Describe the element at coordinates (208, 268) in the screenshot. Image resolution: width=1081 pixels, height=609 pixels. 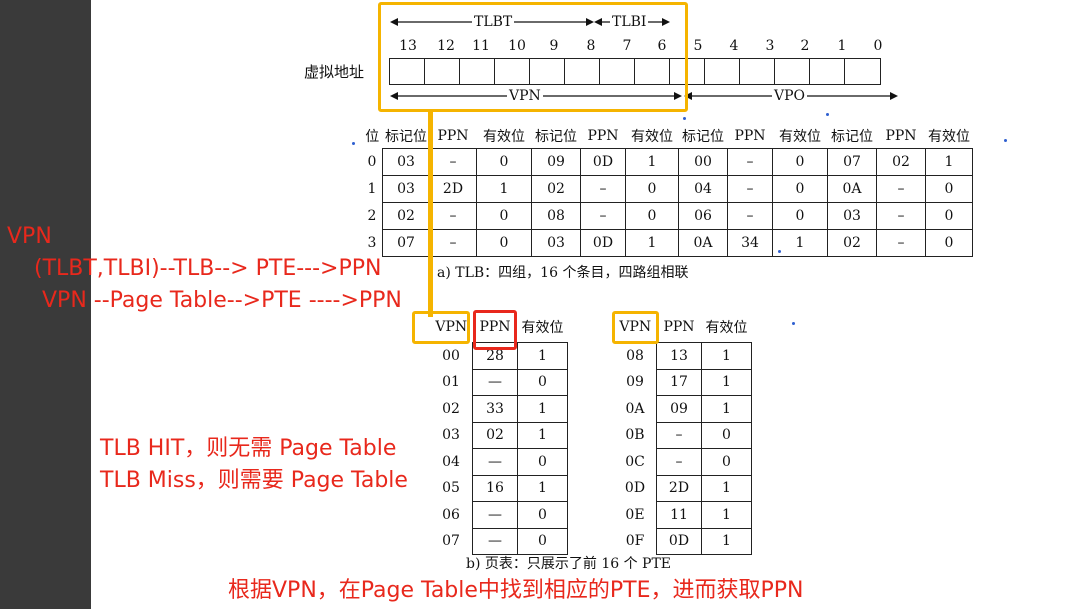
I see `annotation-tlb-path: (TLBT,TLBI)--TLB--> PTE--->PPN` at that location.